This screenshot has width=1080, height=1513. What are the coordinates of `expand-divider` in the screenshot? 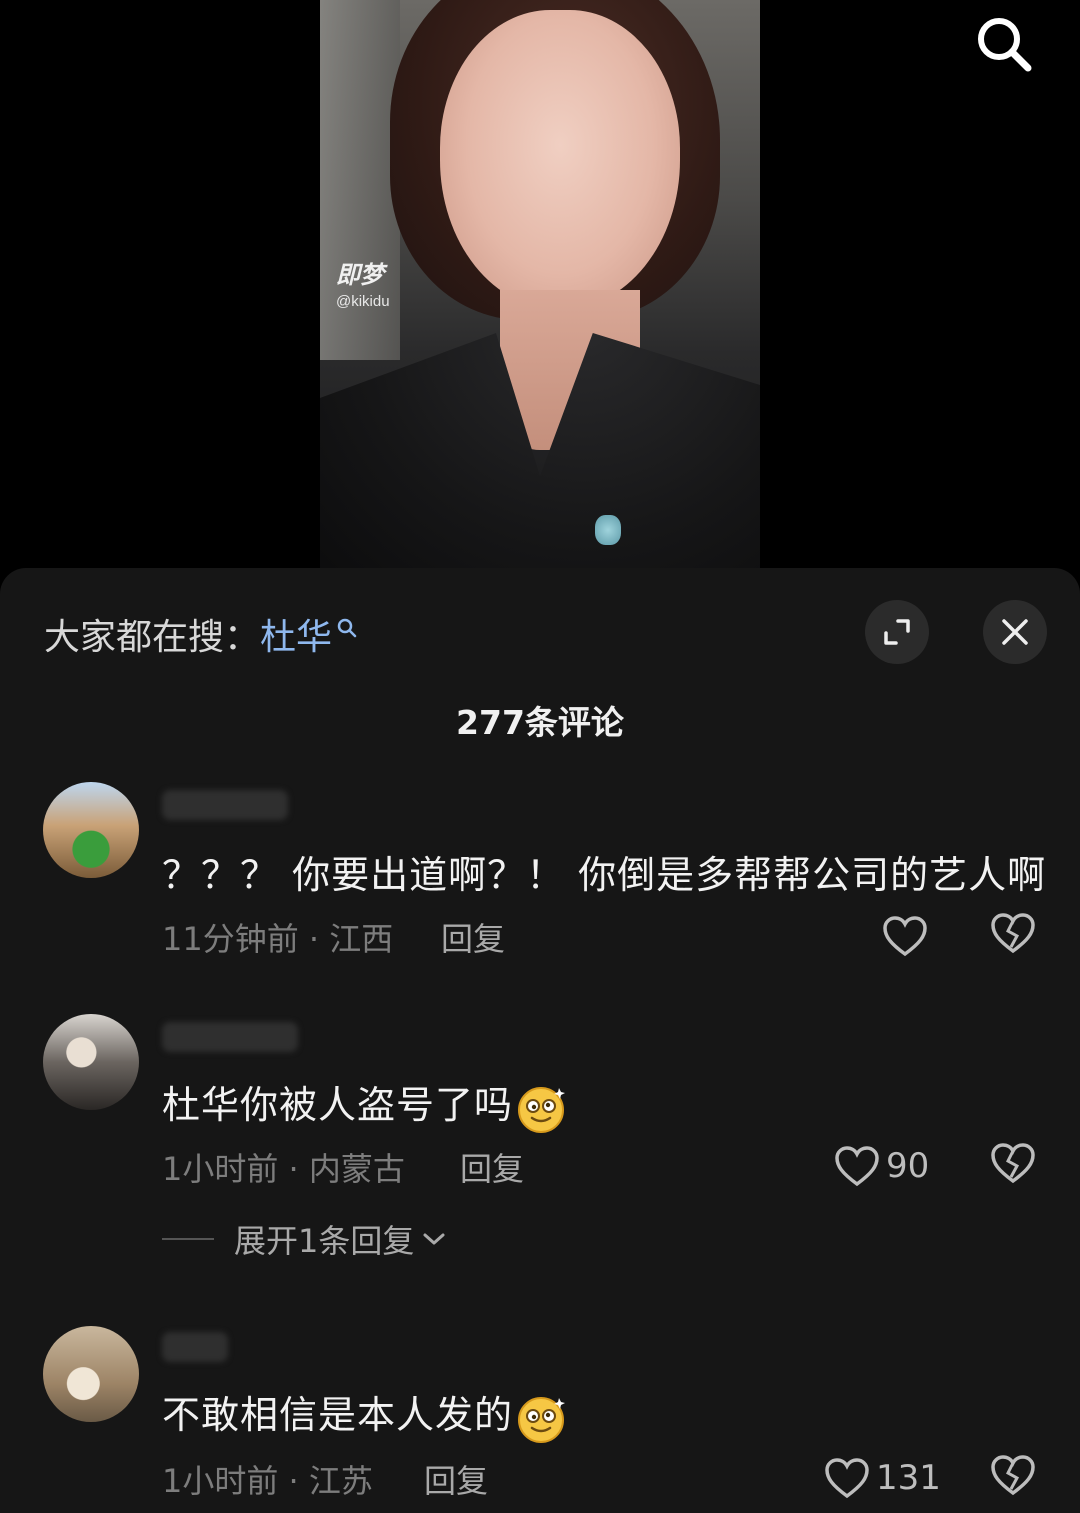 It's located at (188, 1239).